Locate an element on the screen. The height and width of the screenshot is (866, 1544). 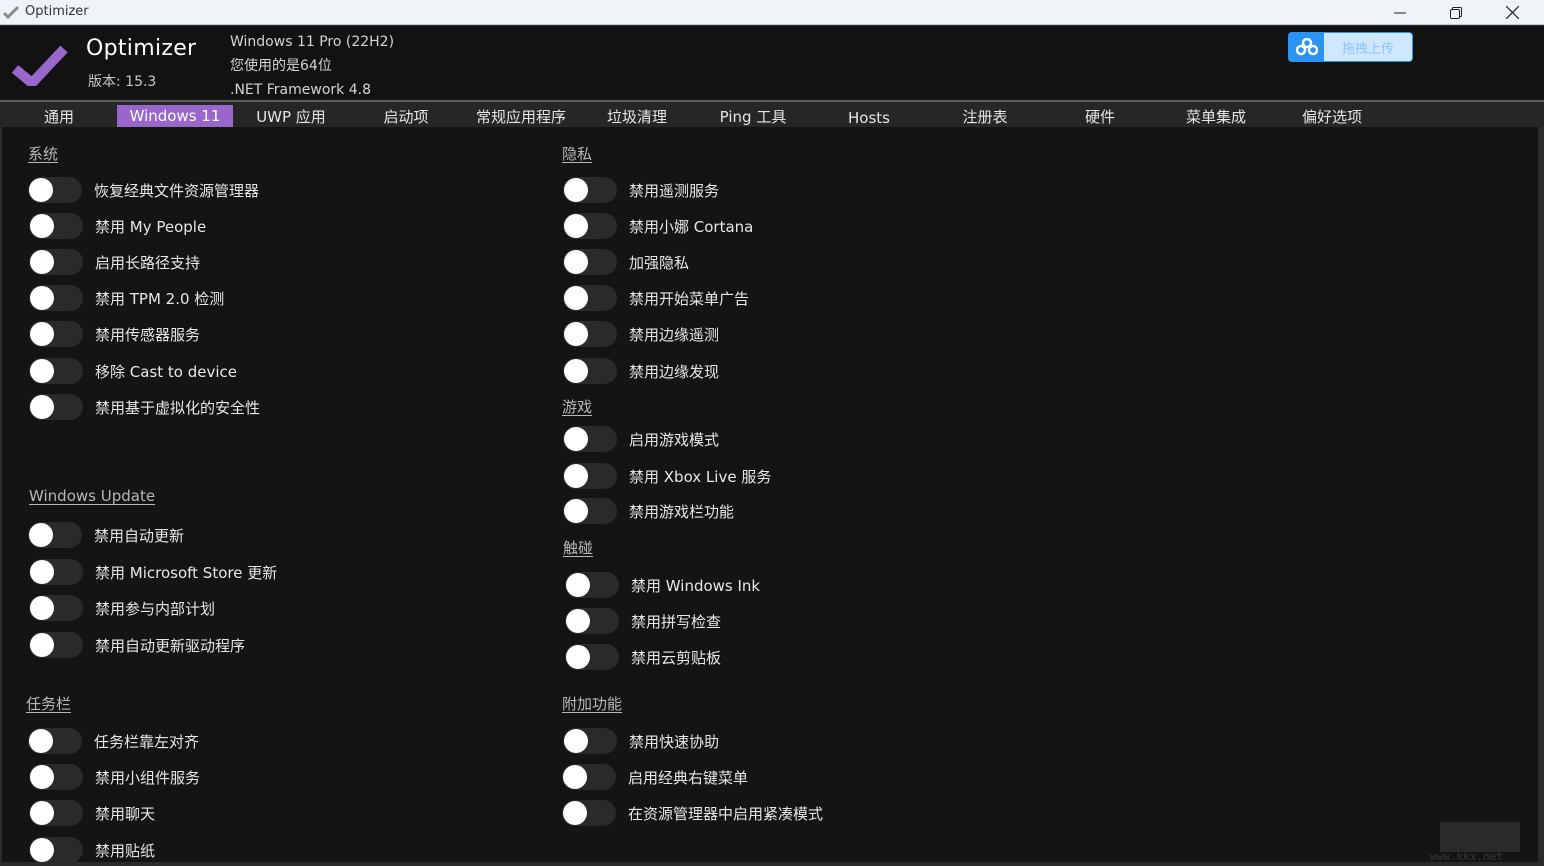
tab-preferences: 偏好选项 is located at coordinates (1332, 116).